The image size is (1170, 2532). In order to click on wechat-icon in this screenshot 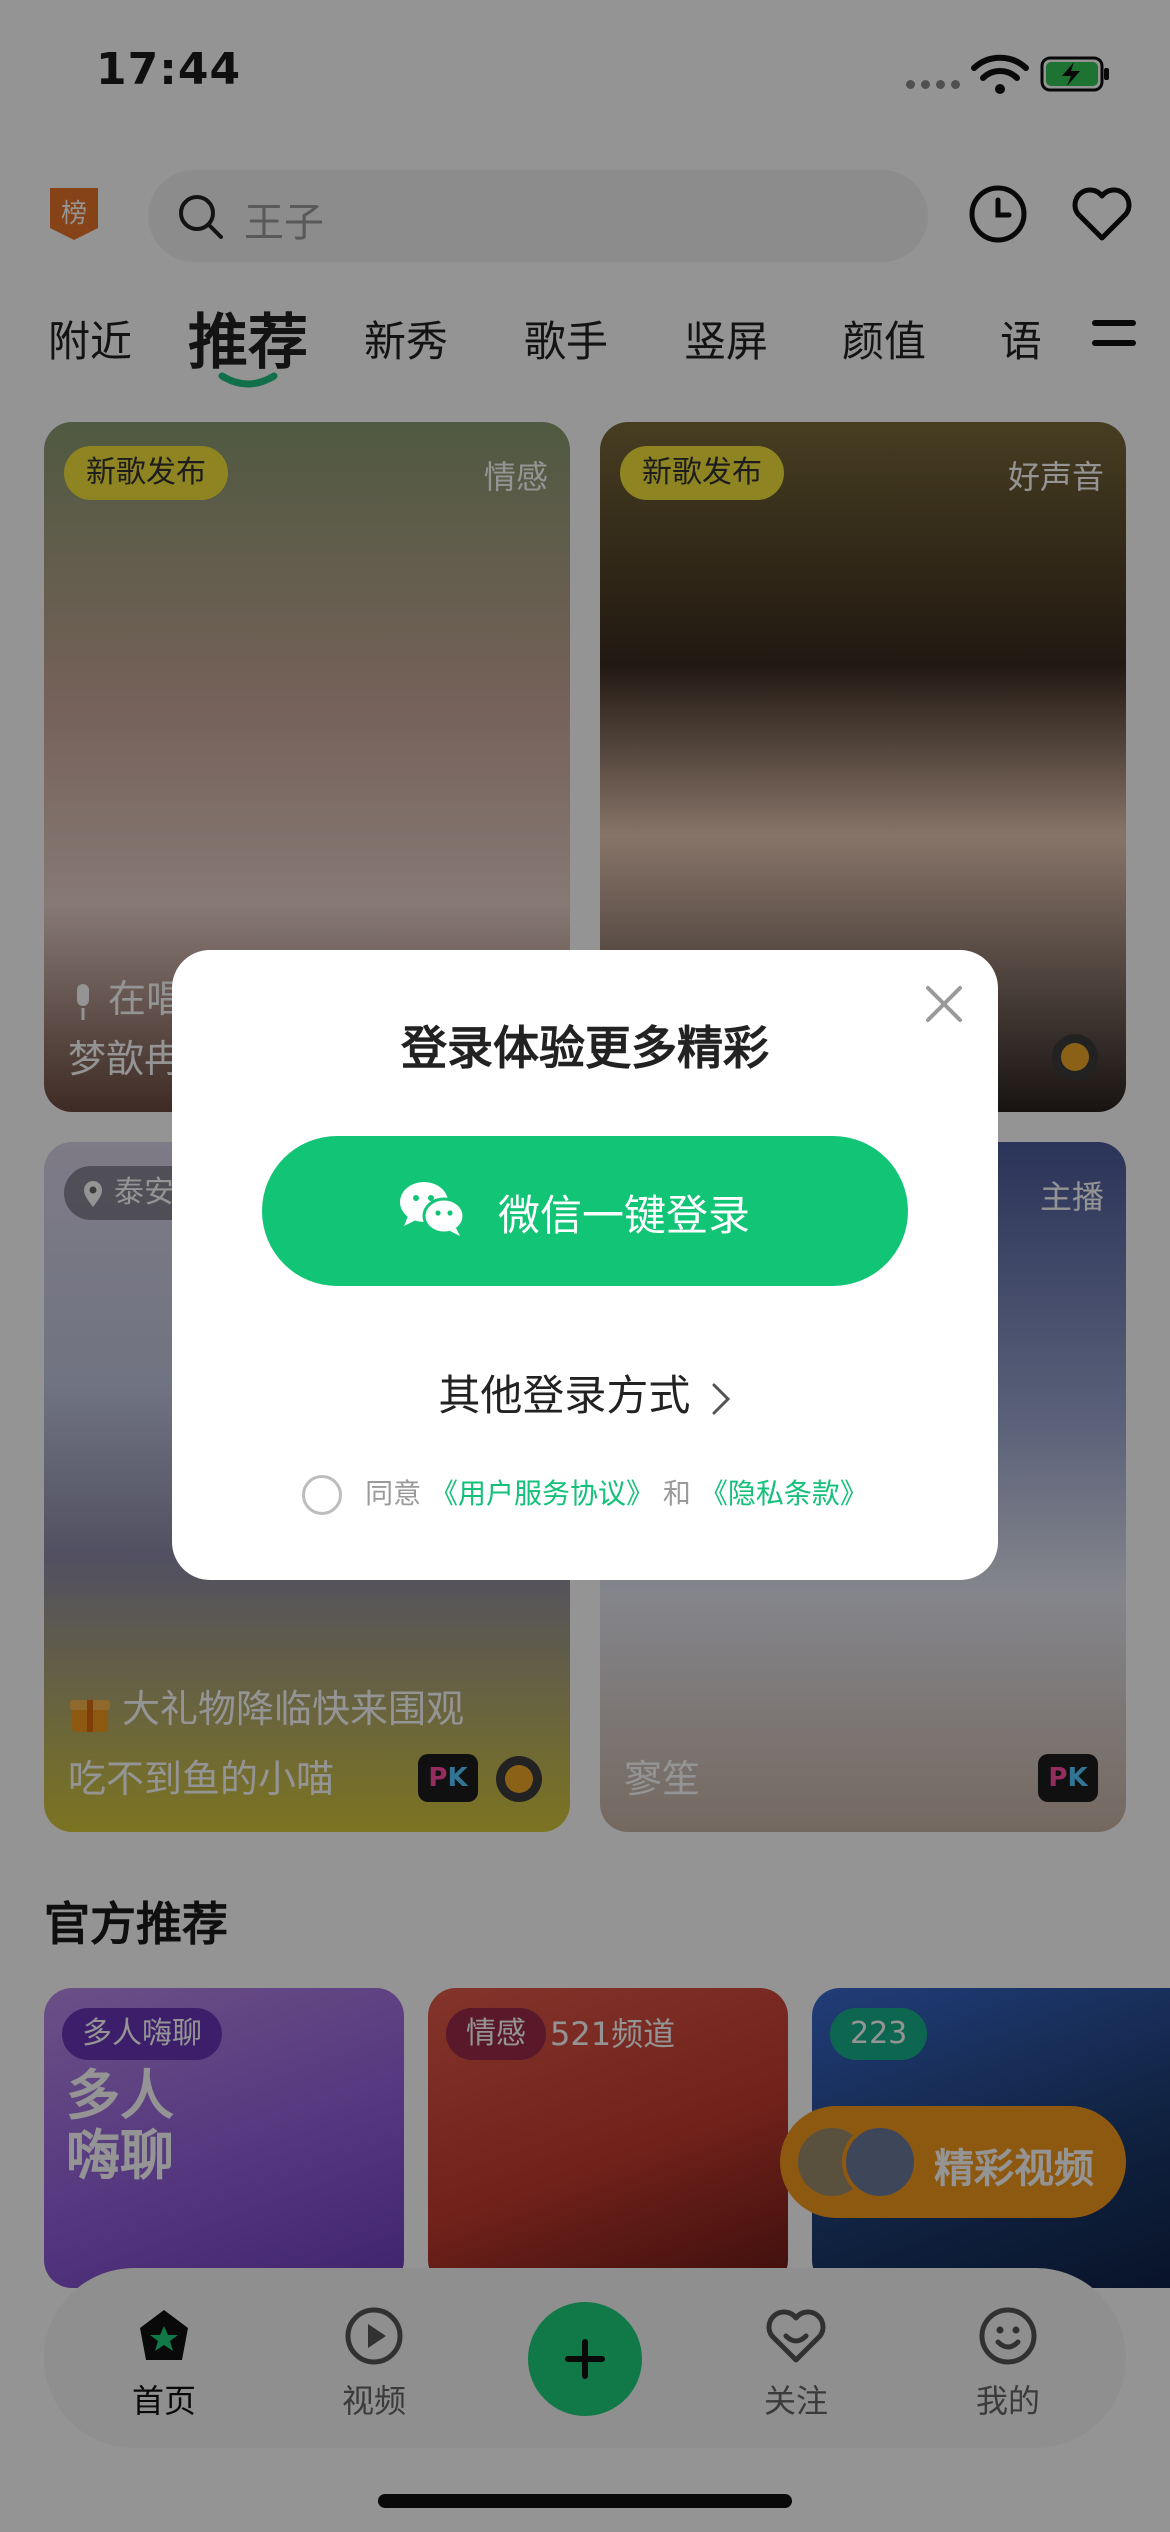, I will do `click(433, 1209)`.